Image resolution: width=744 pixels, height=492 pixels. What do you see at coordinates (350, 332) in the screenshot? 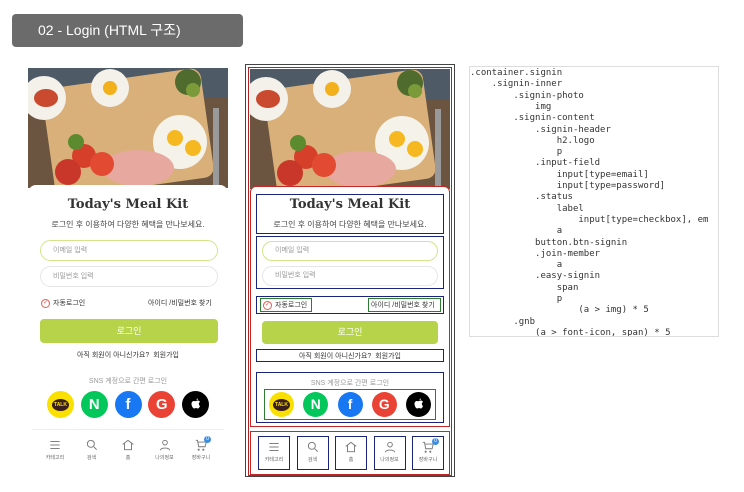
I see `annotated-signin-button: 로그인` at bounding box center [350, 332].